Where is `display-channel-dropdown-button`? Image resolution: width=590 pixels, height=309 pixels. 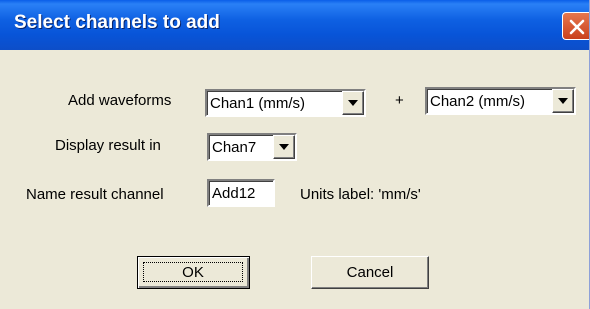
display-channel-dropdown-button is located at coordinates (284, 147).